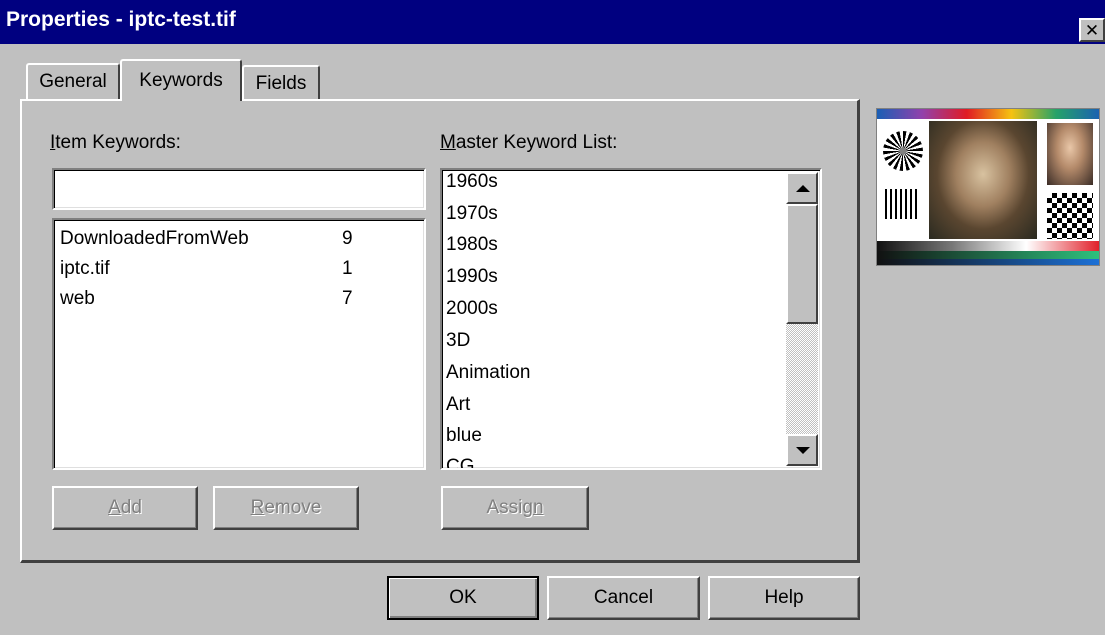 The width and height of the screenshot is (1105, 635). What do you see at coordinates (460, 462) in the screenshot?
I see `list-item: CG` at bounding box center [460, 462].